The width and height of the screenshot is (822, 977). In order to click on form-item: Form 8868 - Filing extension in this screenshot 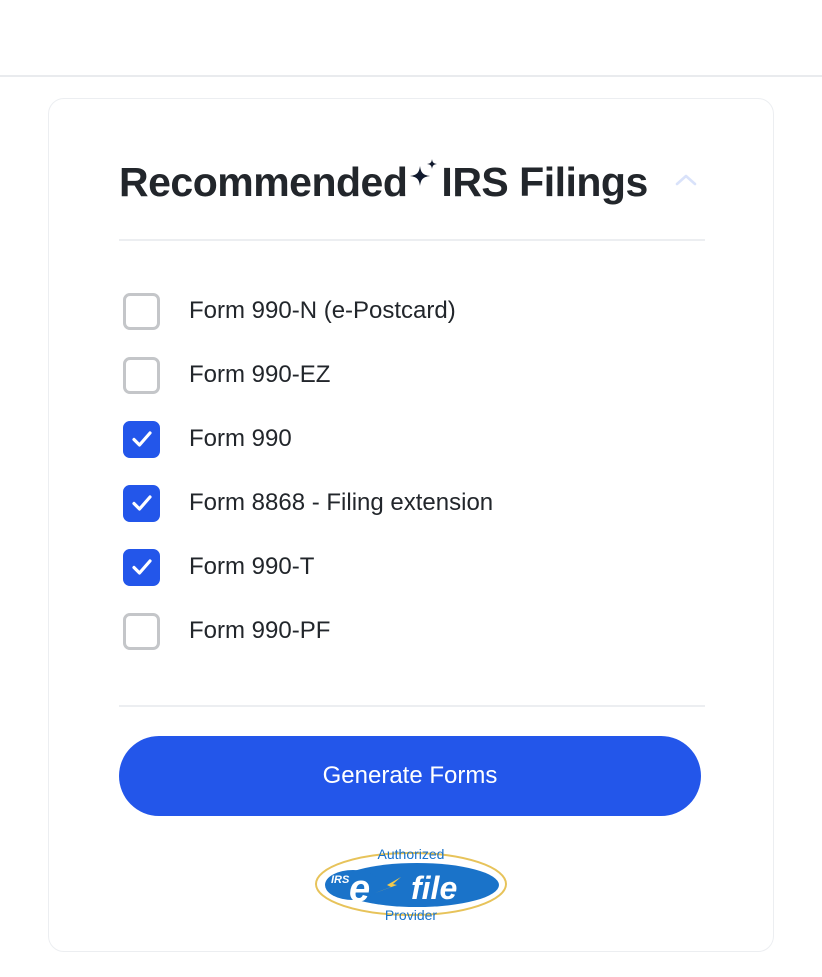, I will do `click(413, 503)`.